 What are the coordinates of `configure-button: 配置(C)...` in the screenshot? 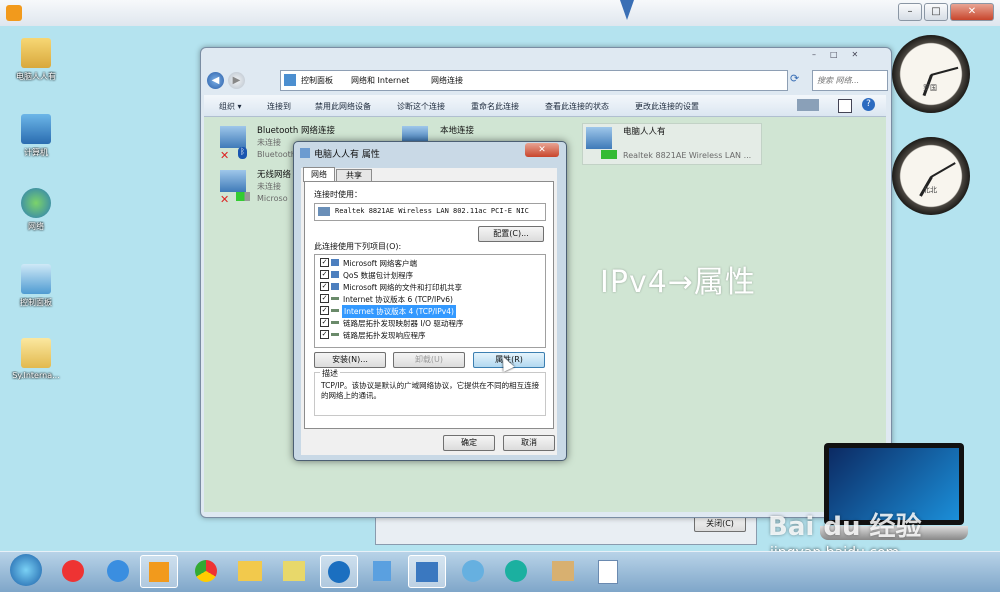 It's located at (511, 234).